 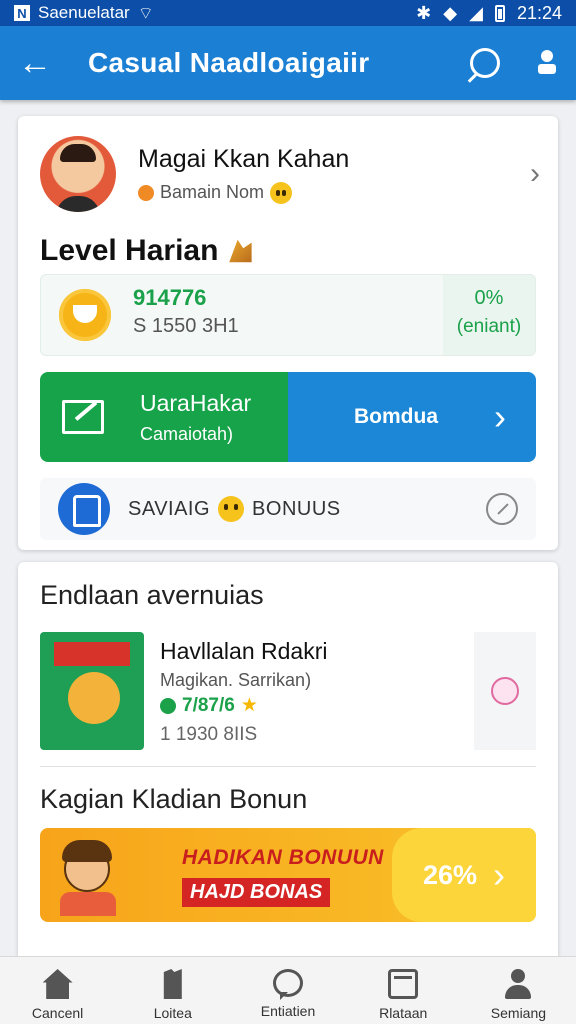 I want to click on profile-subtitle: Bamain Nom, so click(x=243, y=192).